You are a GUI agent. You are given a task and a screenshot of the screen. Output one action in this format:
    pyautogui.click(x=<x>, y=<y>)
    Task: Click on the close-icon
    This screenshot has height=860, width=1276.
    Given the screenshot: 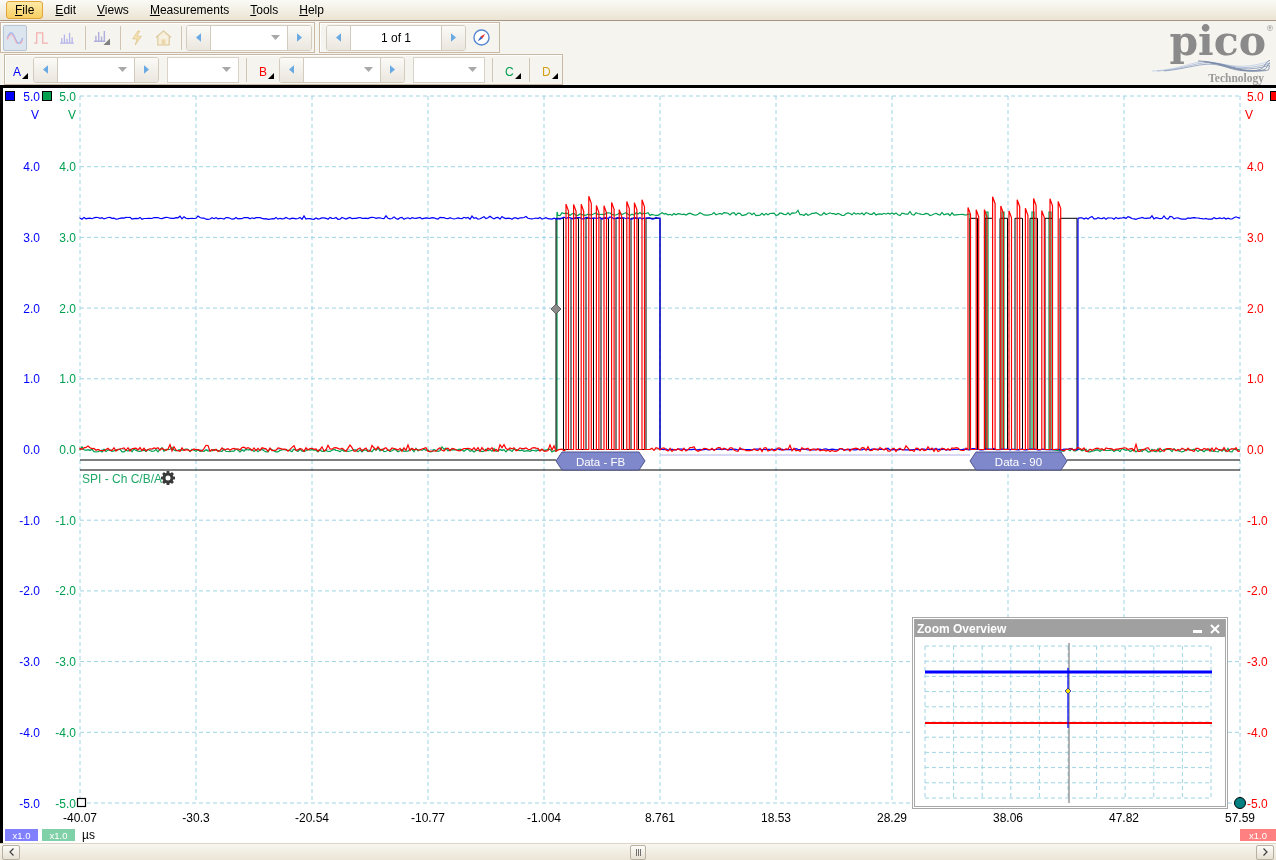 What is the action you would take?
    pyautogui.click(x=1215, y=628)
    